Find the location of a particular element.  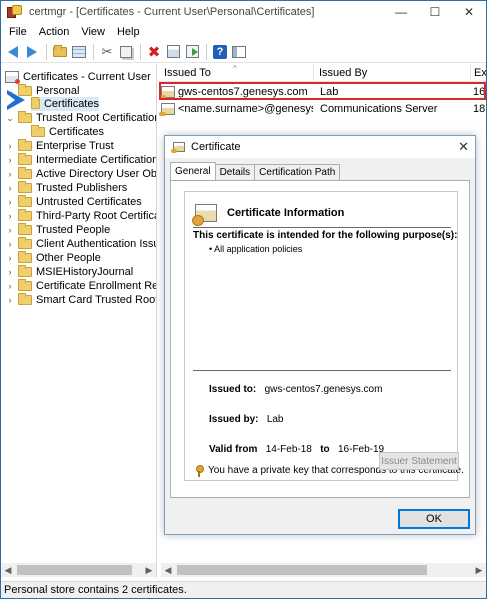

forward-arrow-icon is located at coordinates (32, 51).